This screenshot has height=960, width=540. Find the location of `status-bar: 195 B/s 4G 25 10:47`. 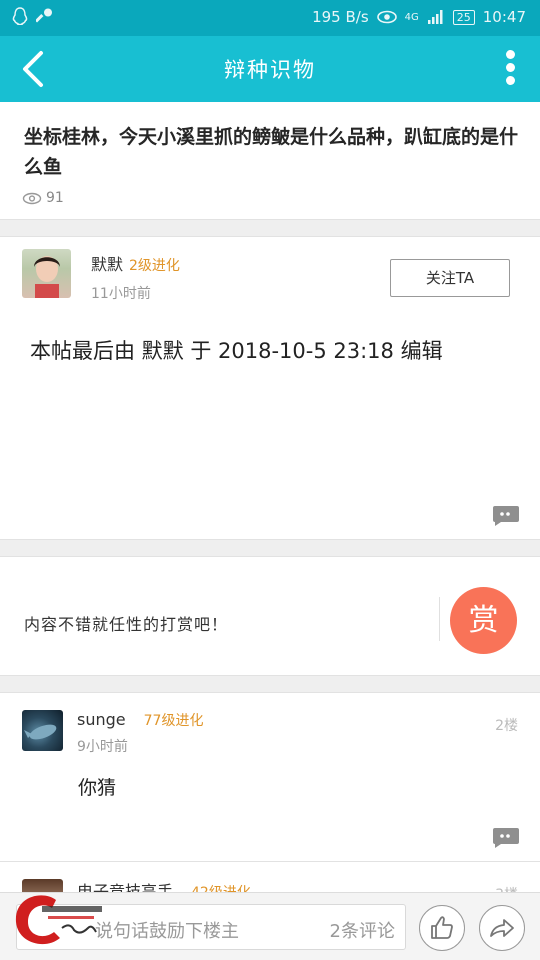

status-bar: 195 B/s 4G 25 10:47 is located at coordinates (270, 18).